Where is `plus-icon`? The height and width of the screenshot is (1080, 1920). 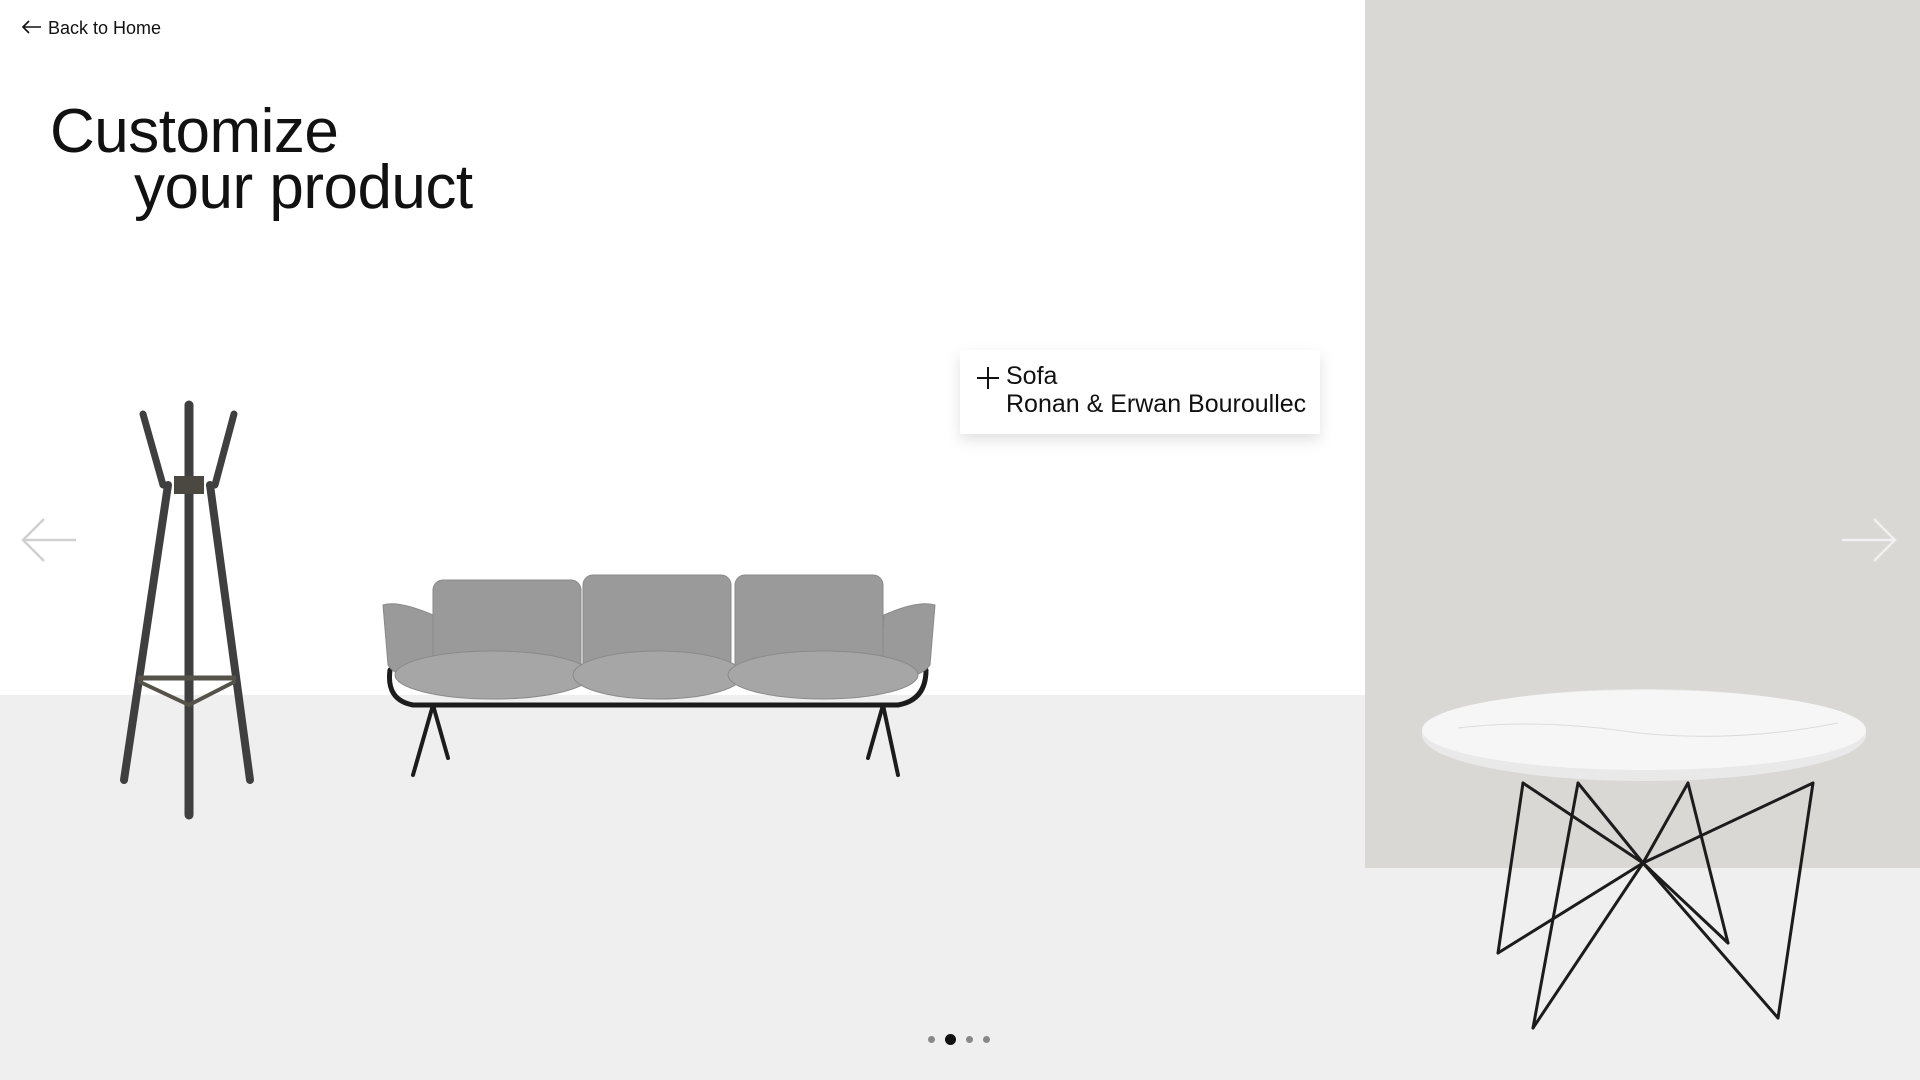
plus-icon is located at coordinates (988, 378).